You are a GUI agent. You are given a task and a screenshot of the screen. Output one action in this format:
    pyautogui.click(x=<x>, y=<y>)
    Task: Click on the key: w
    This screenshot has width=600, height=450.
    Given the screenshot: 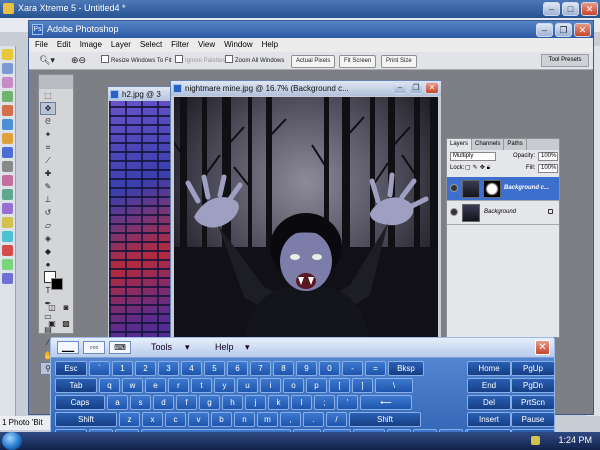 What is the action you would take?
    pyautogui.click(x=132, y=385)
    